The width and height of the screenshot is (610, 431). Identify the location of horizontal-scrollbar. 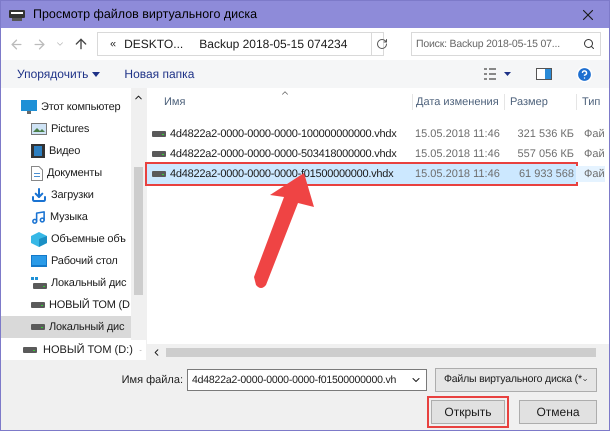
(378, 352).